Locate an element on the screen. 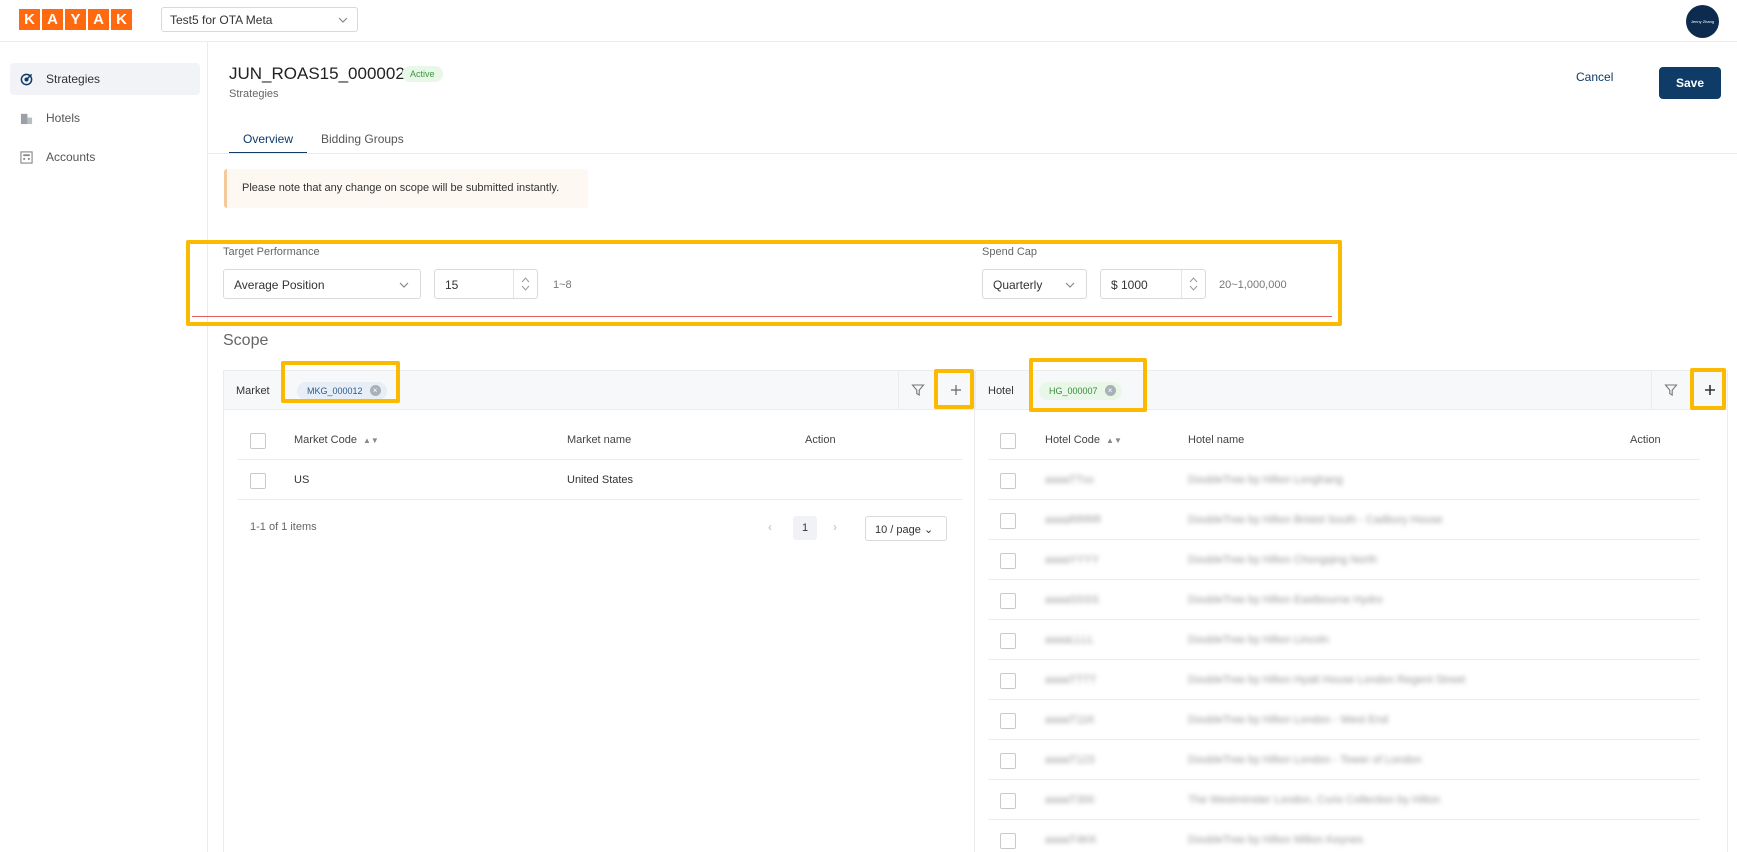 Image resolution: width=1737 pixels, height=852 pixels. target-icon is located at coordinates (26, 79).